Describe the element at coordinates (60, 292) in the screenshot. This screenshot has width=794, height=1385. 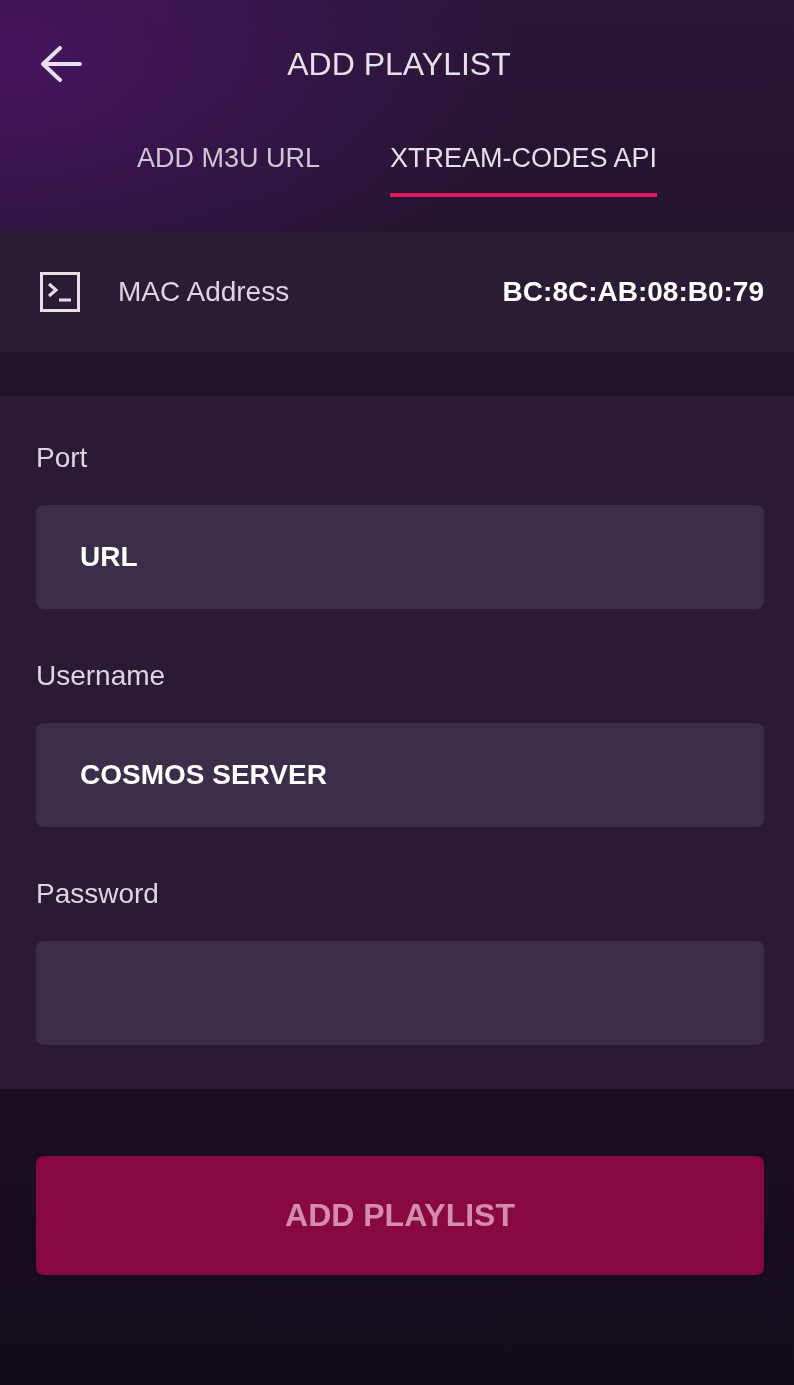
I see `terminal-icon` at that location.